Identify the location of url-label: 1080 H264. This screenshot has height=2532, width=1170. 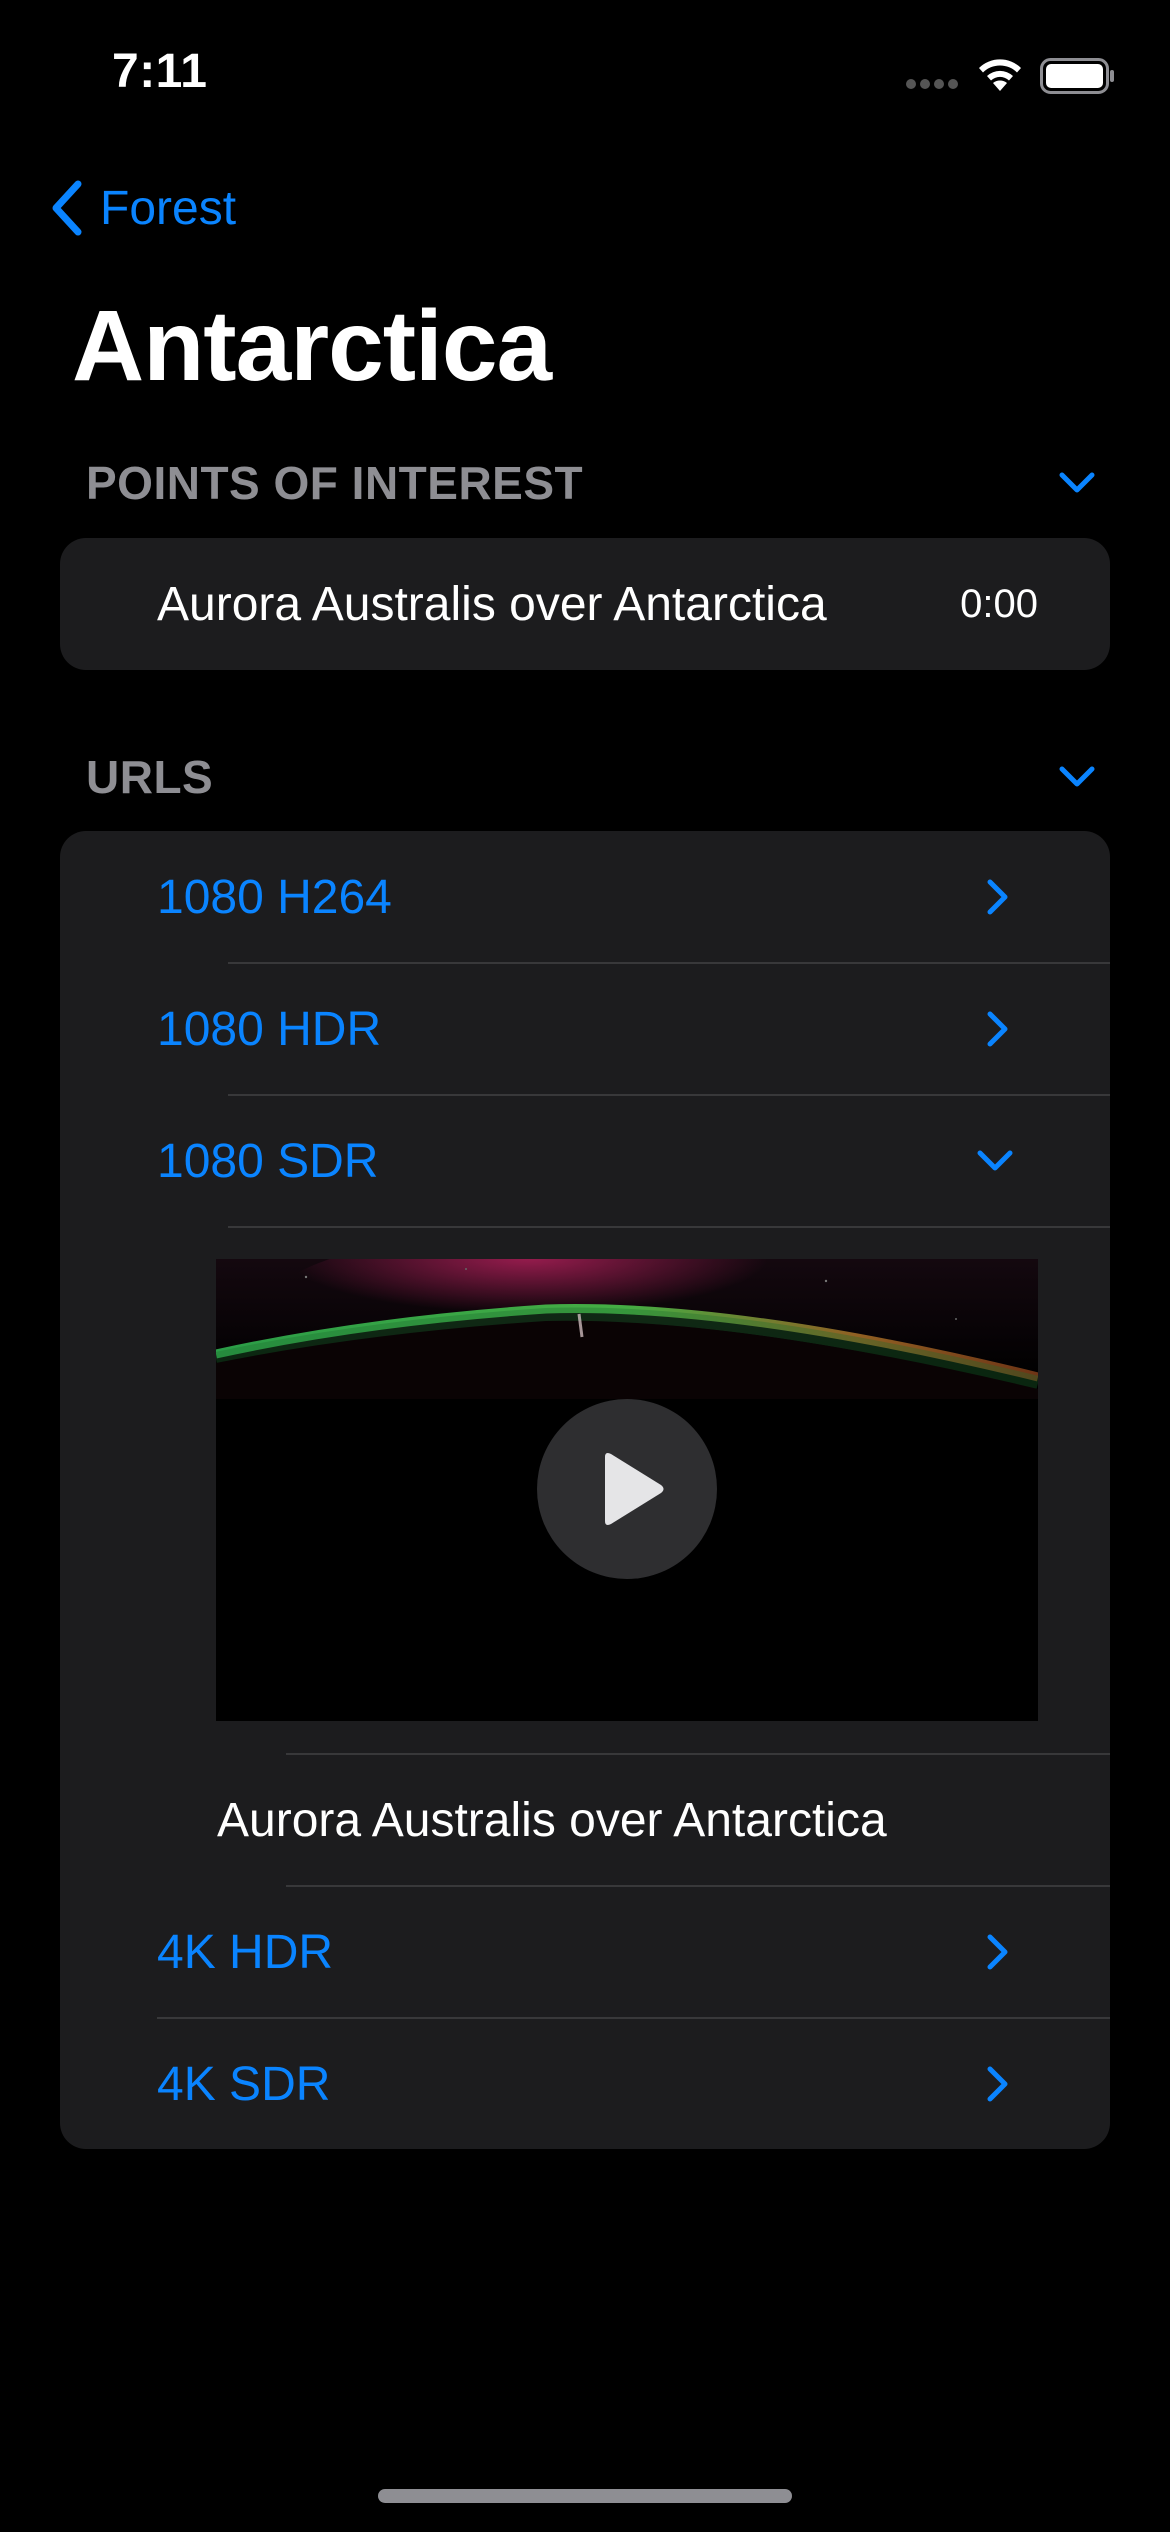
(274, 897).